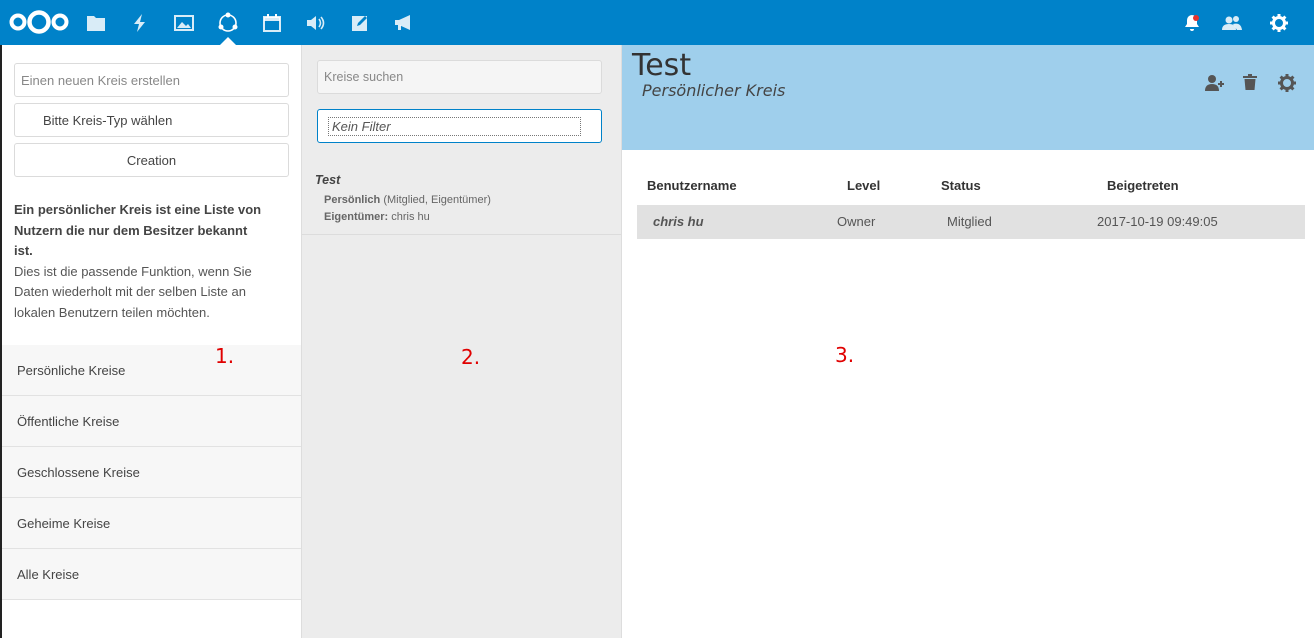  What do you see at coordinates (404, 23) in the screenshot?
I see `announcement-icon` at bounding box center [404, 23].